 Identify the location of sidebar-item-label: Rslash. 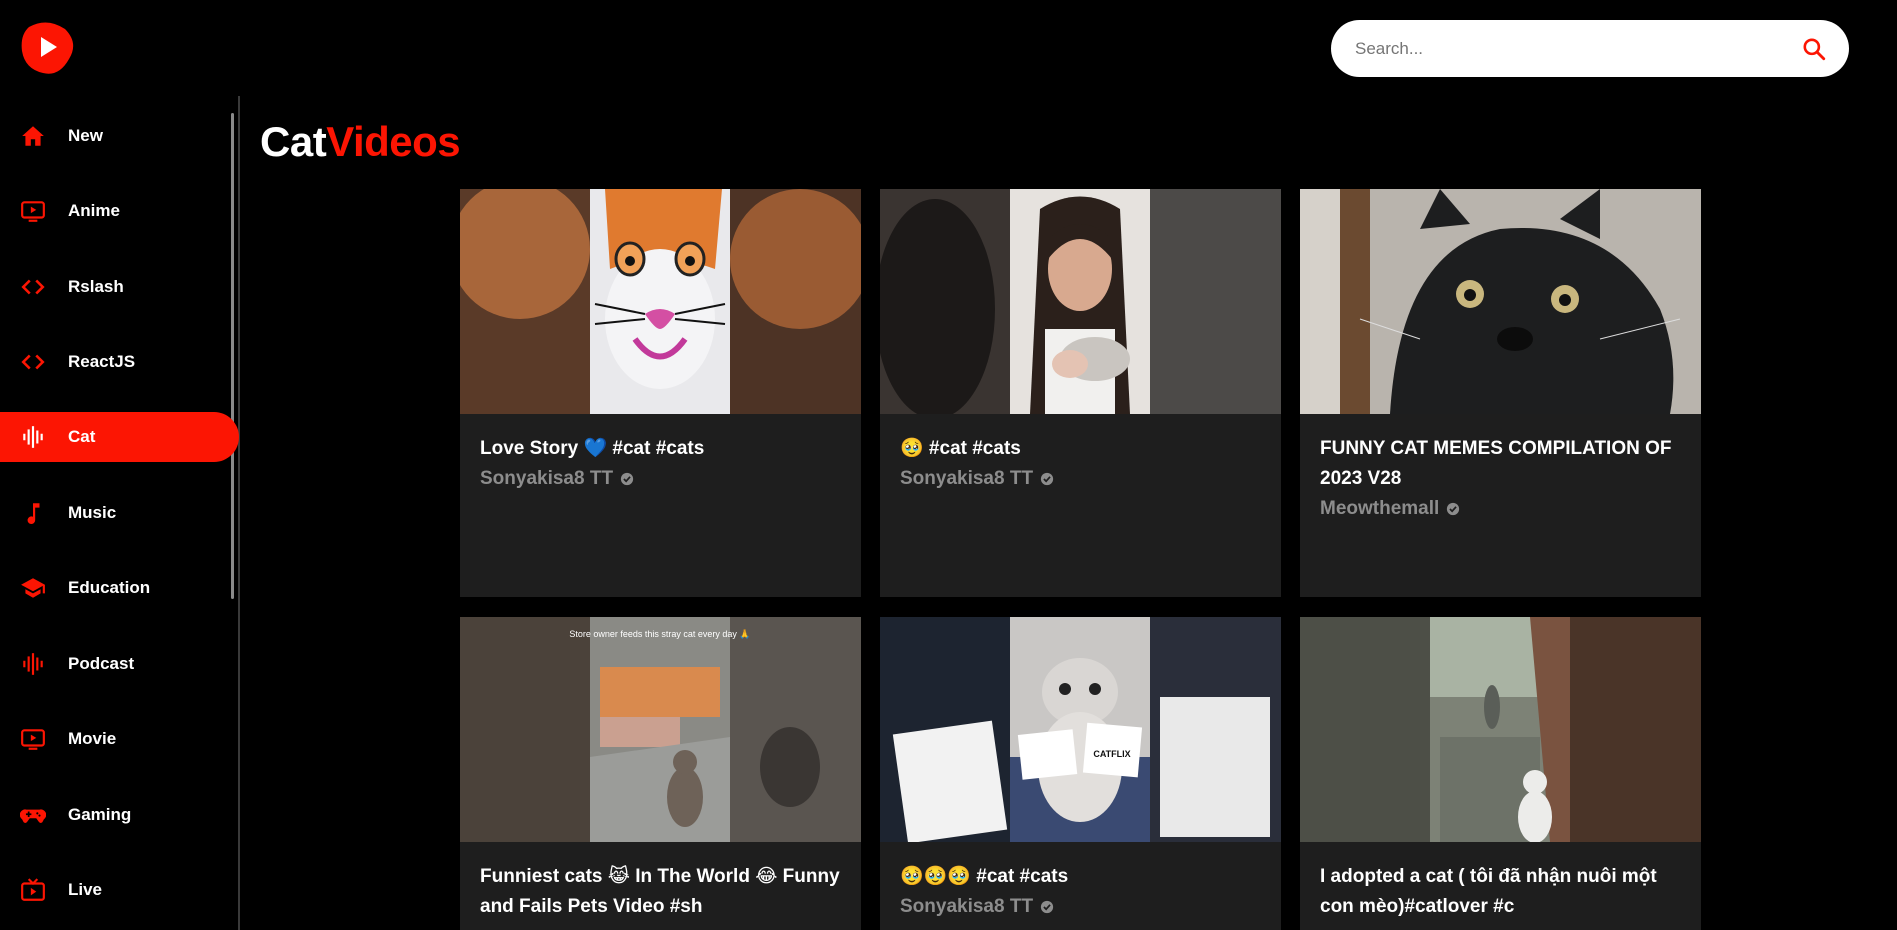
(96, 286).